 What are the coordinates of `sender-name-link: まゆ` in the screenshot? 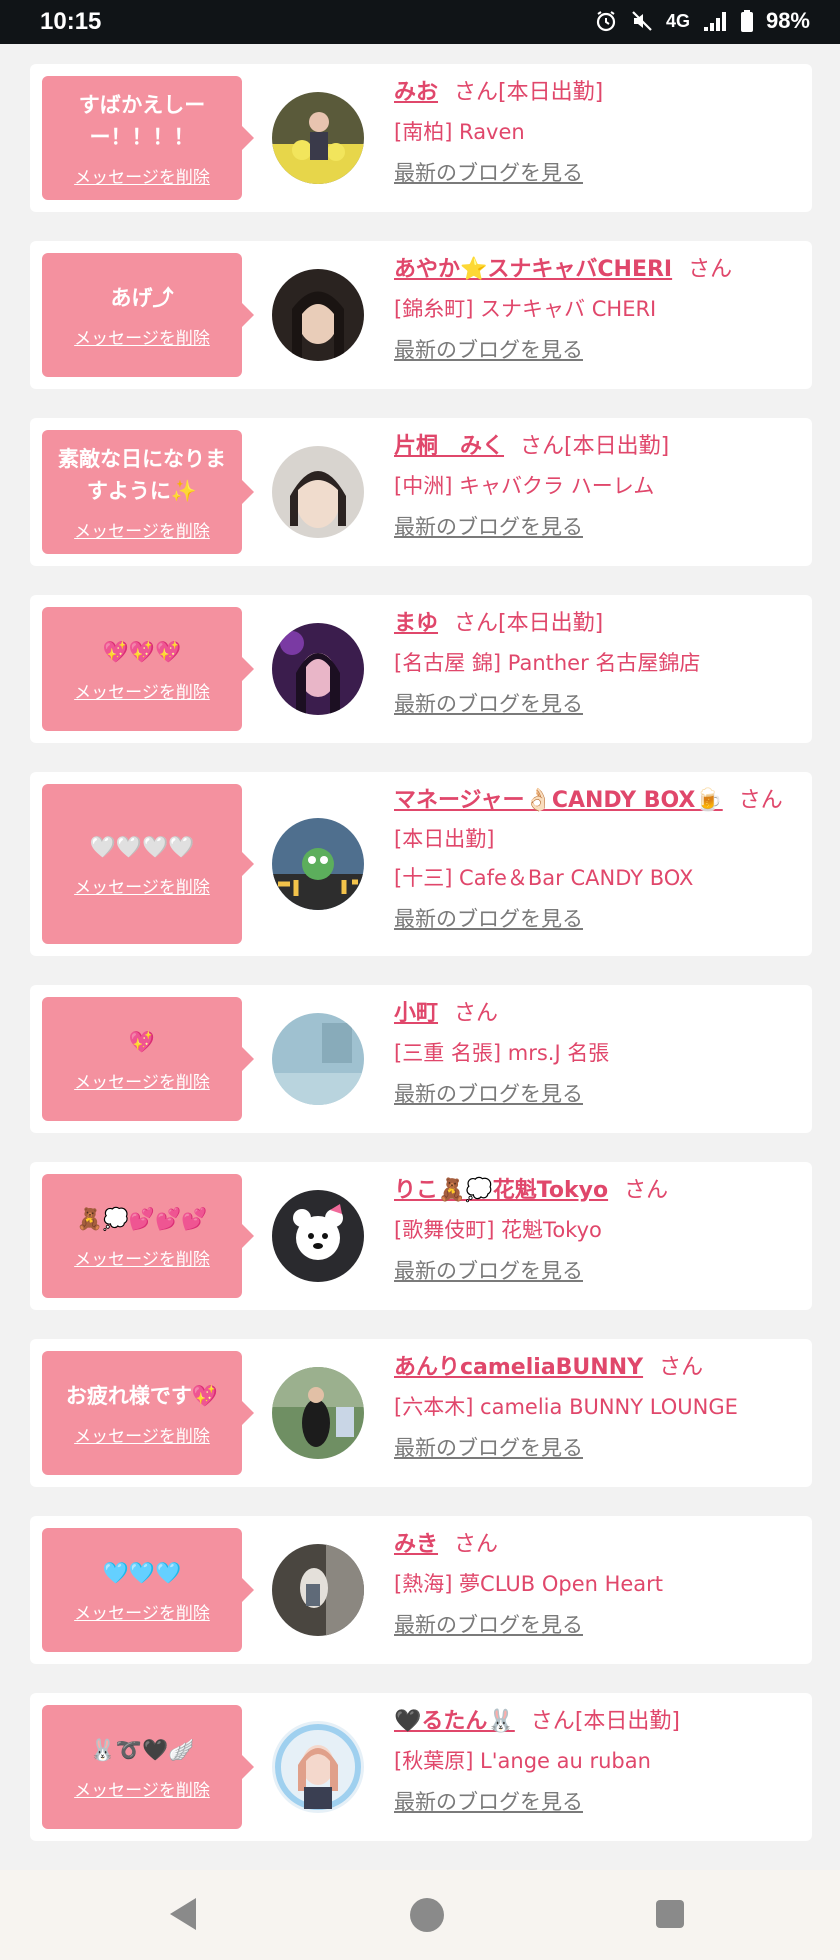 It's located at (416, 623).